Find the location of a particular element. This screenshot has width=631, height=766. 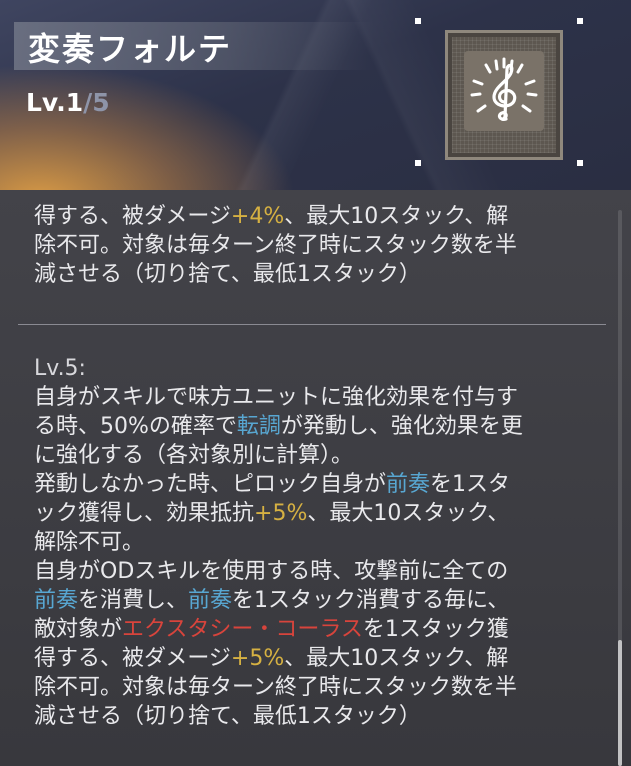

description-text: を1スタック消費する毎に、 is located at coordinates (371, 600).